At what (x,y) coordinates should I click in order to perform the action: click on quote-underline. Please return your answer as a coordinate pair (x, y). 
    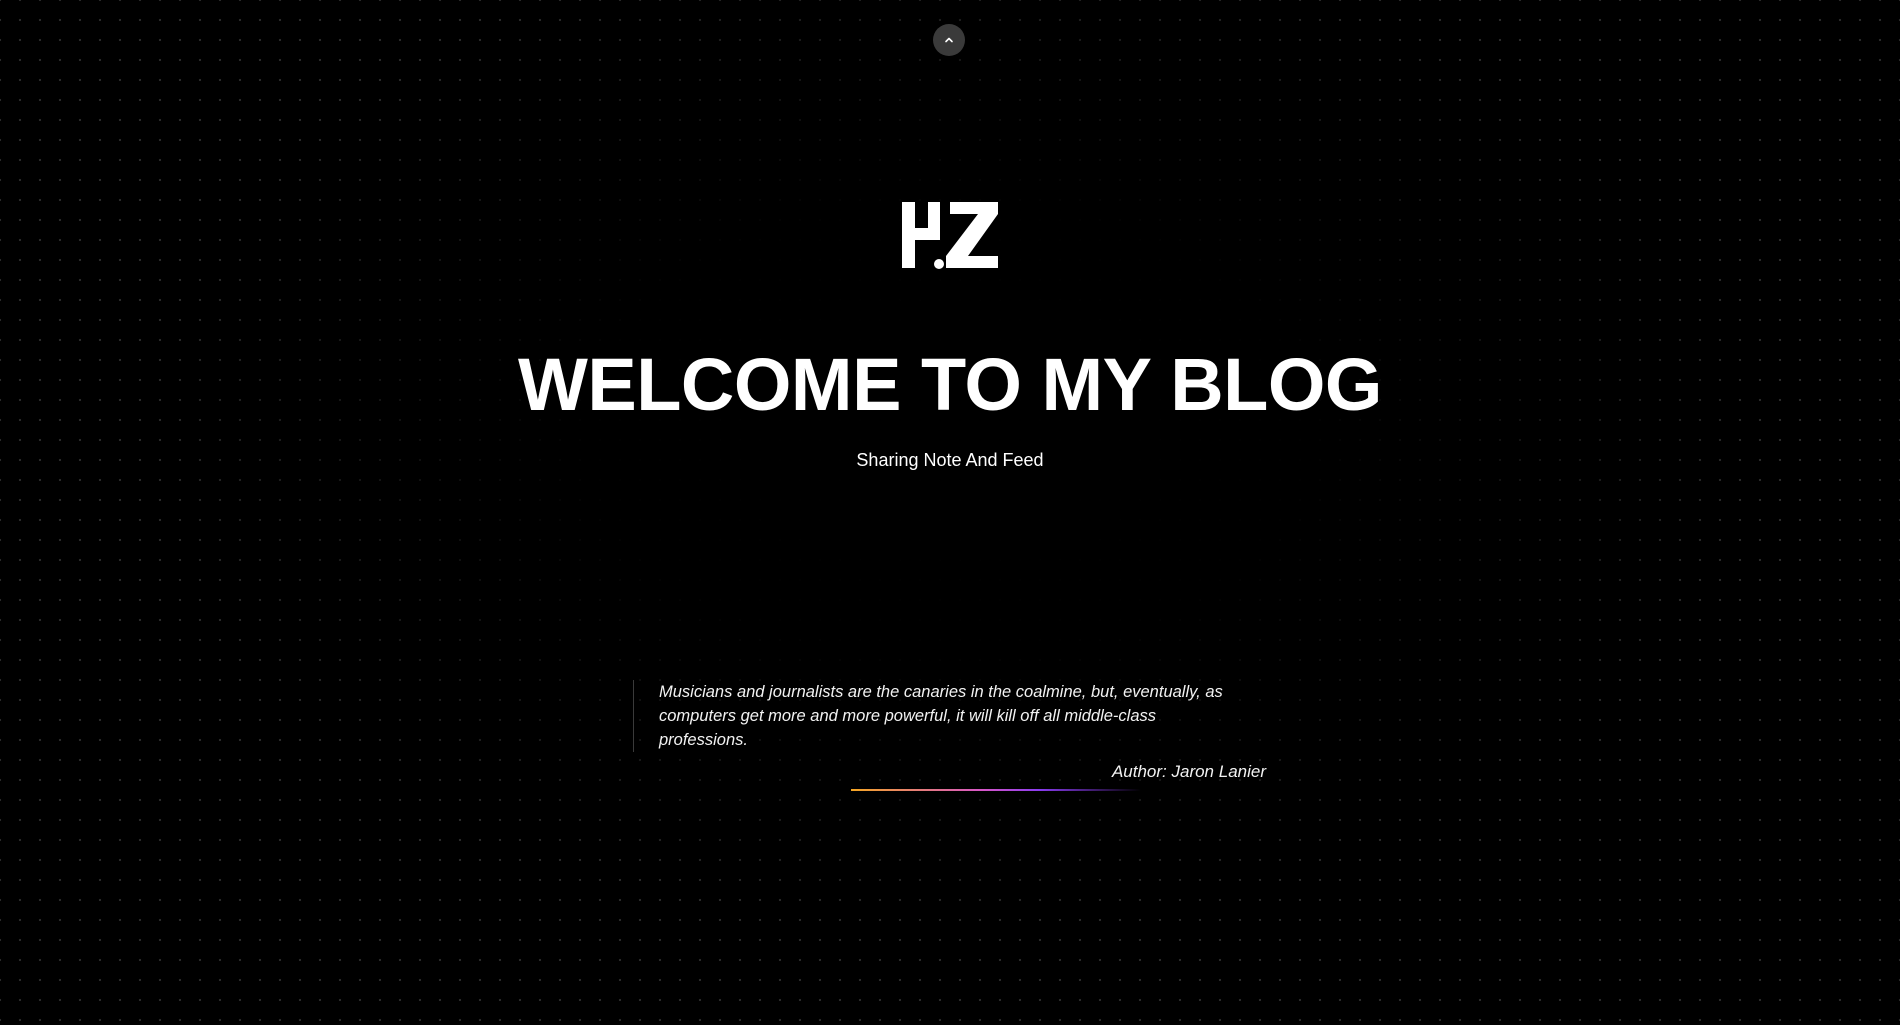
    Looking at the image, I should click on (996, 790).